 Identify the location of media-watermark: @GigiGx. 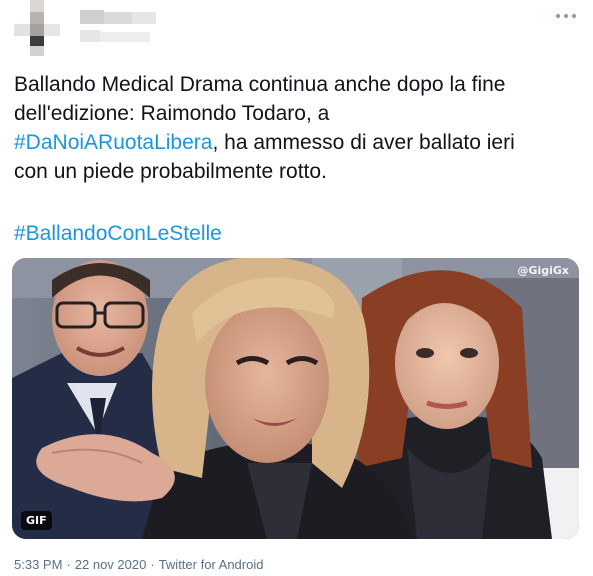
(543, 270).